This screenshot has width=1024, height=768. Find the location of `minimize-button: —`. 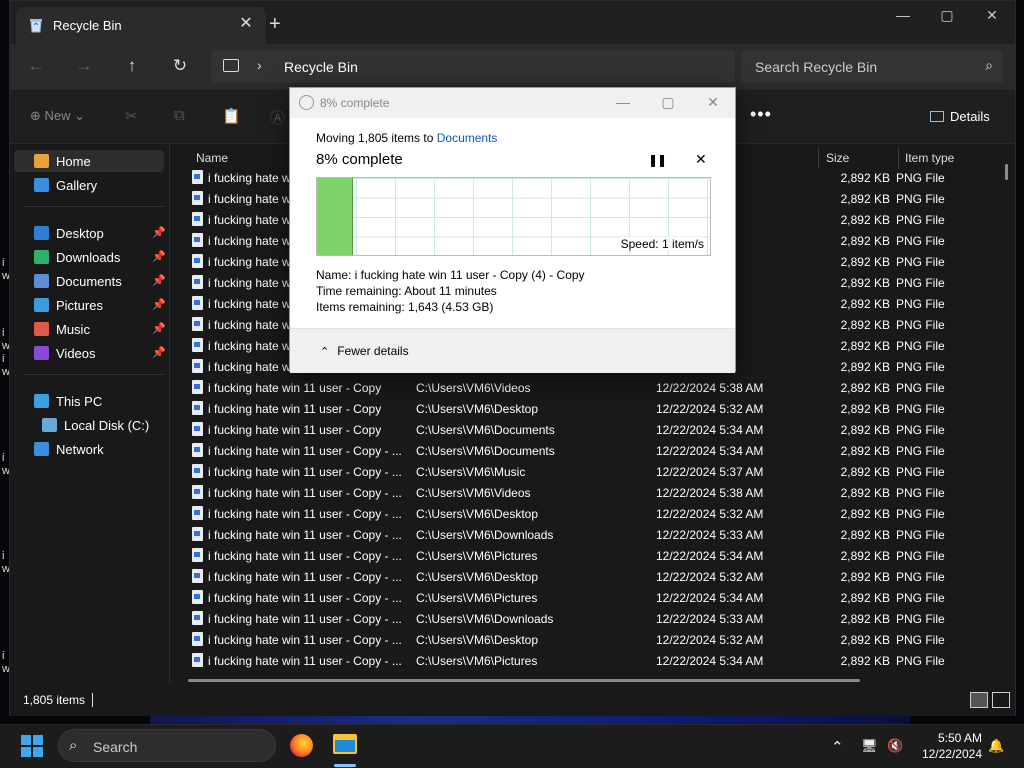

minimize-button: — is located at coordinates (903, 15).